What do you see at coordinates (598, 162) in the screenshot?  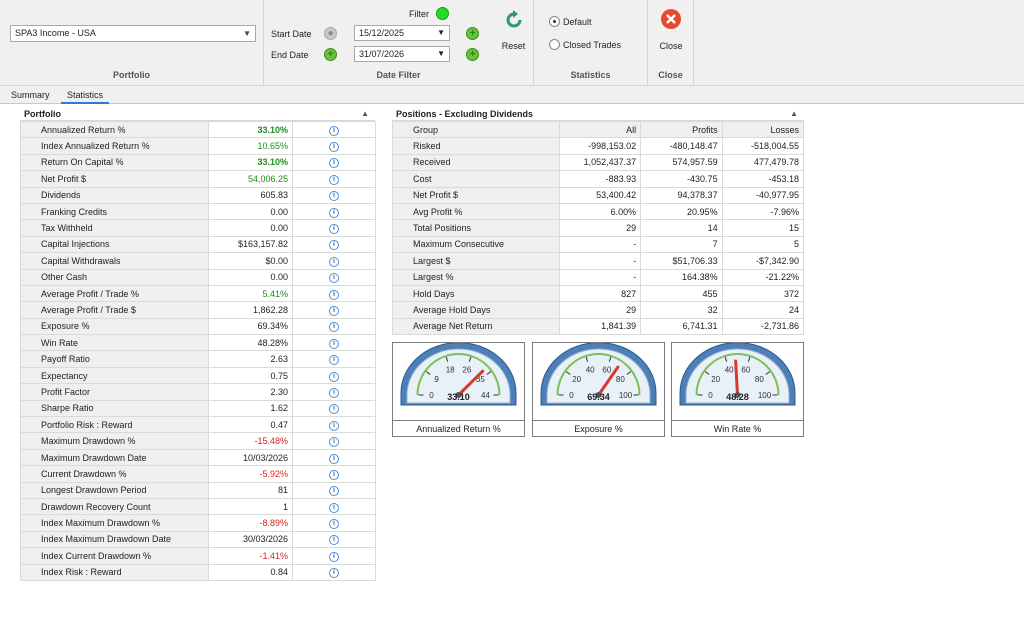 I see `positions-row: Received 1,052,437.37 574,957.59 477,479.78` at bounding box center [598, 162].